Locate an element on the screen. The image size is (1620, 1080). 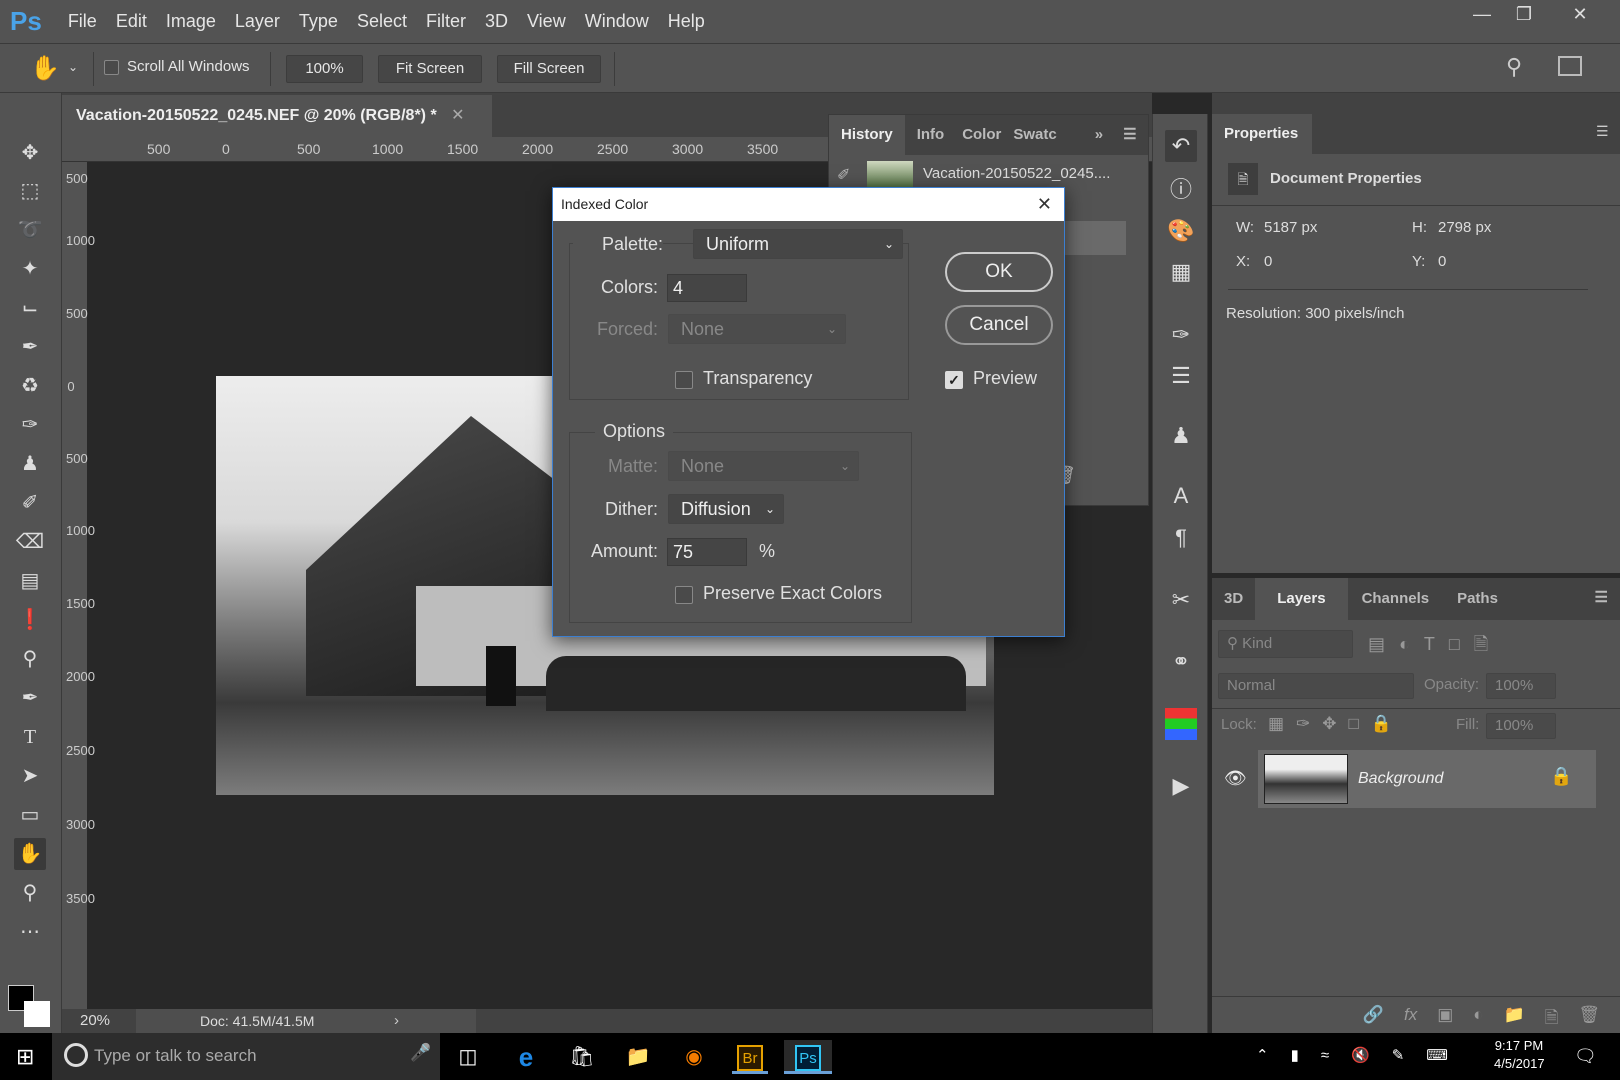
clone-source-icon: ♟ is located at coordinates (1181, 436).